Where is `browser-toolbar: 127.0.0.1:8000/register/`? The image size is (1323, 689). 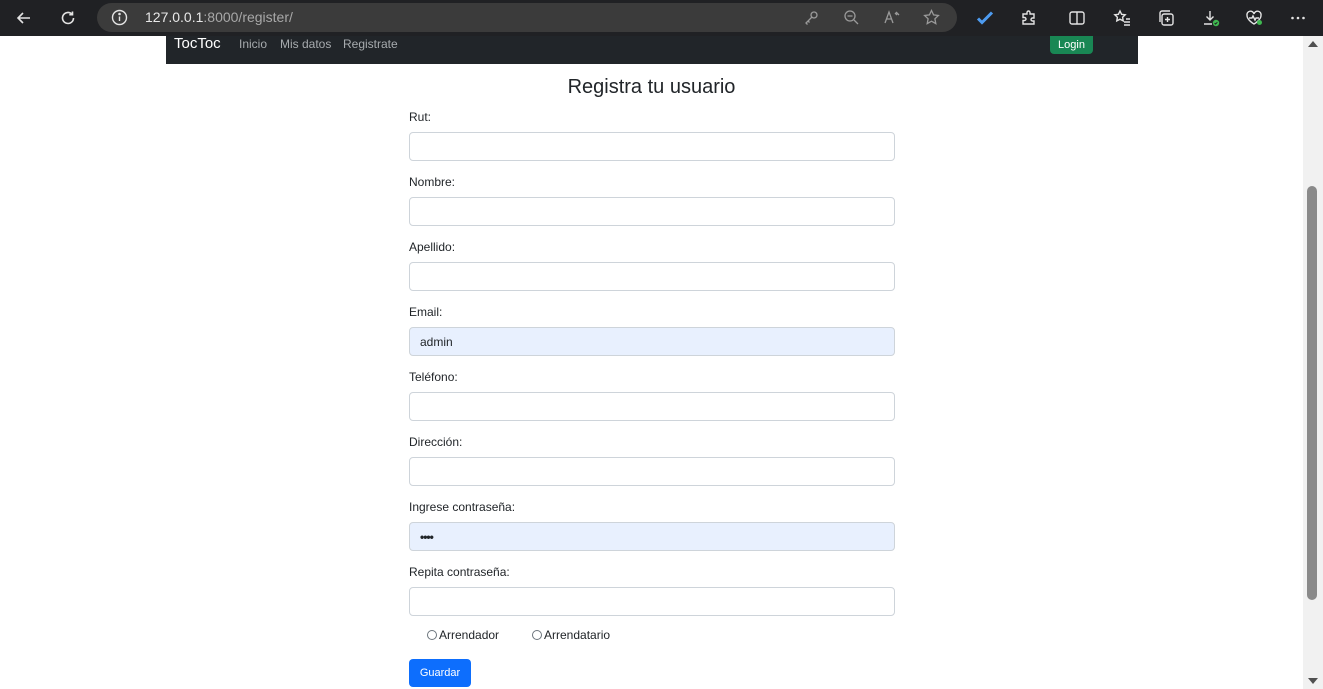
browser-toolbar: 127.0.0.1:8000/register/ is located at coordinates (661, 18).